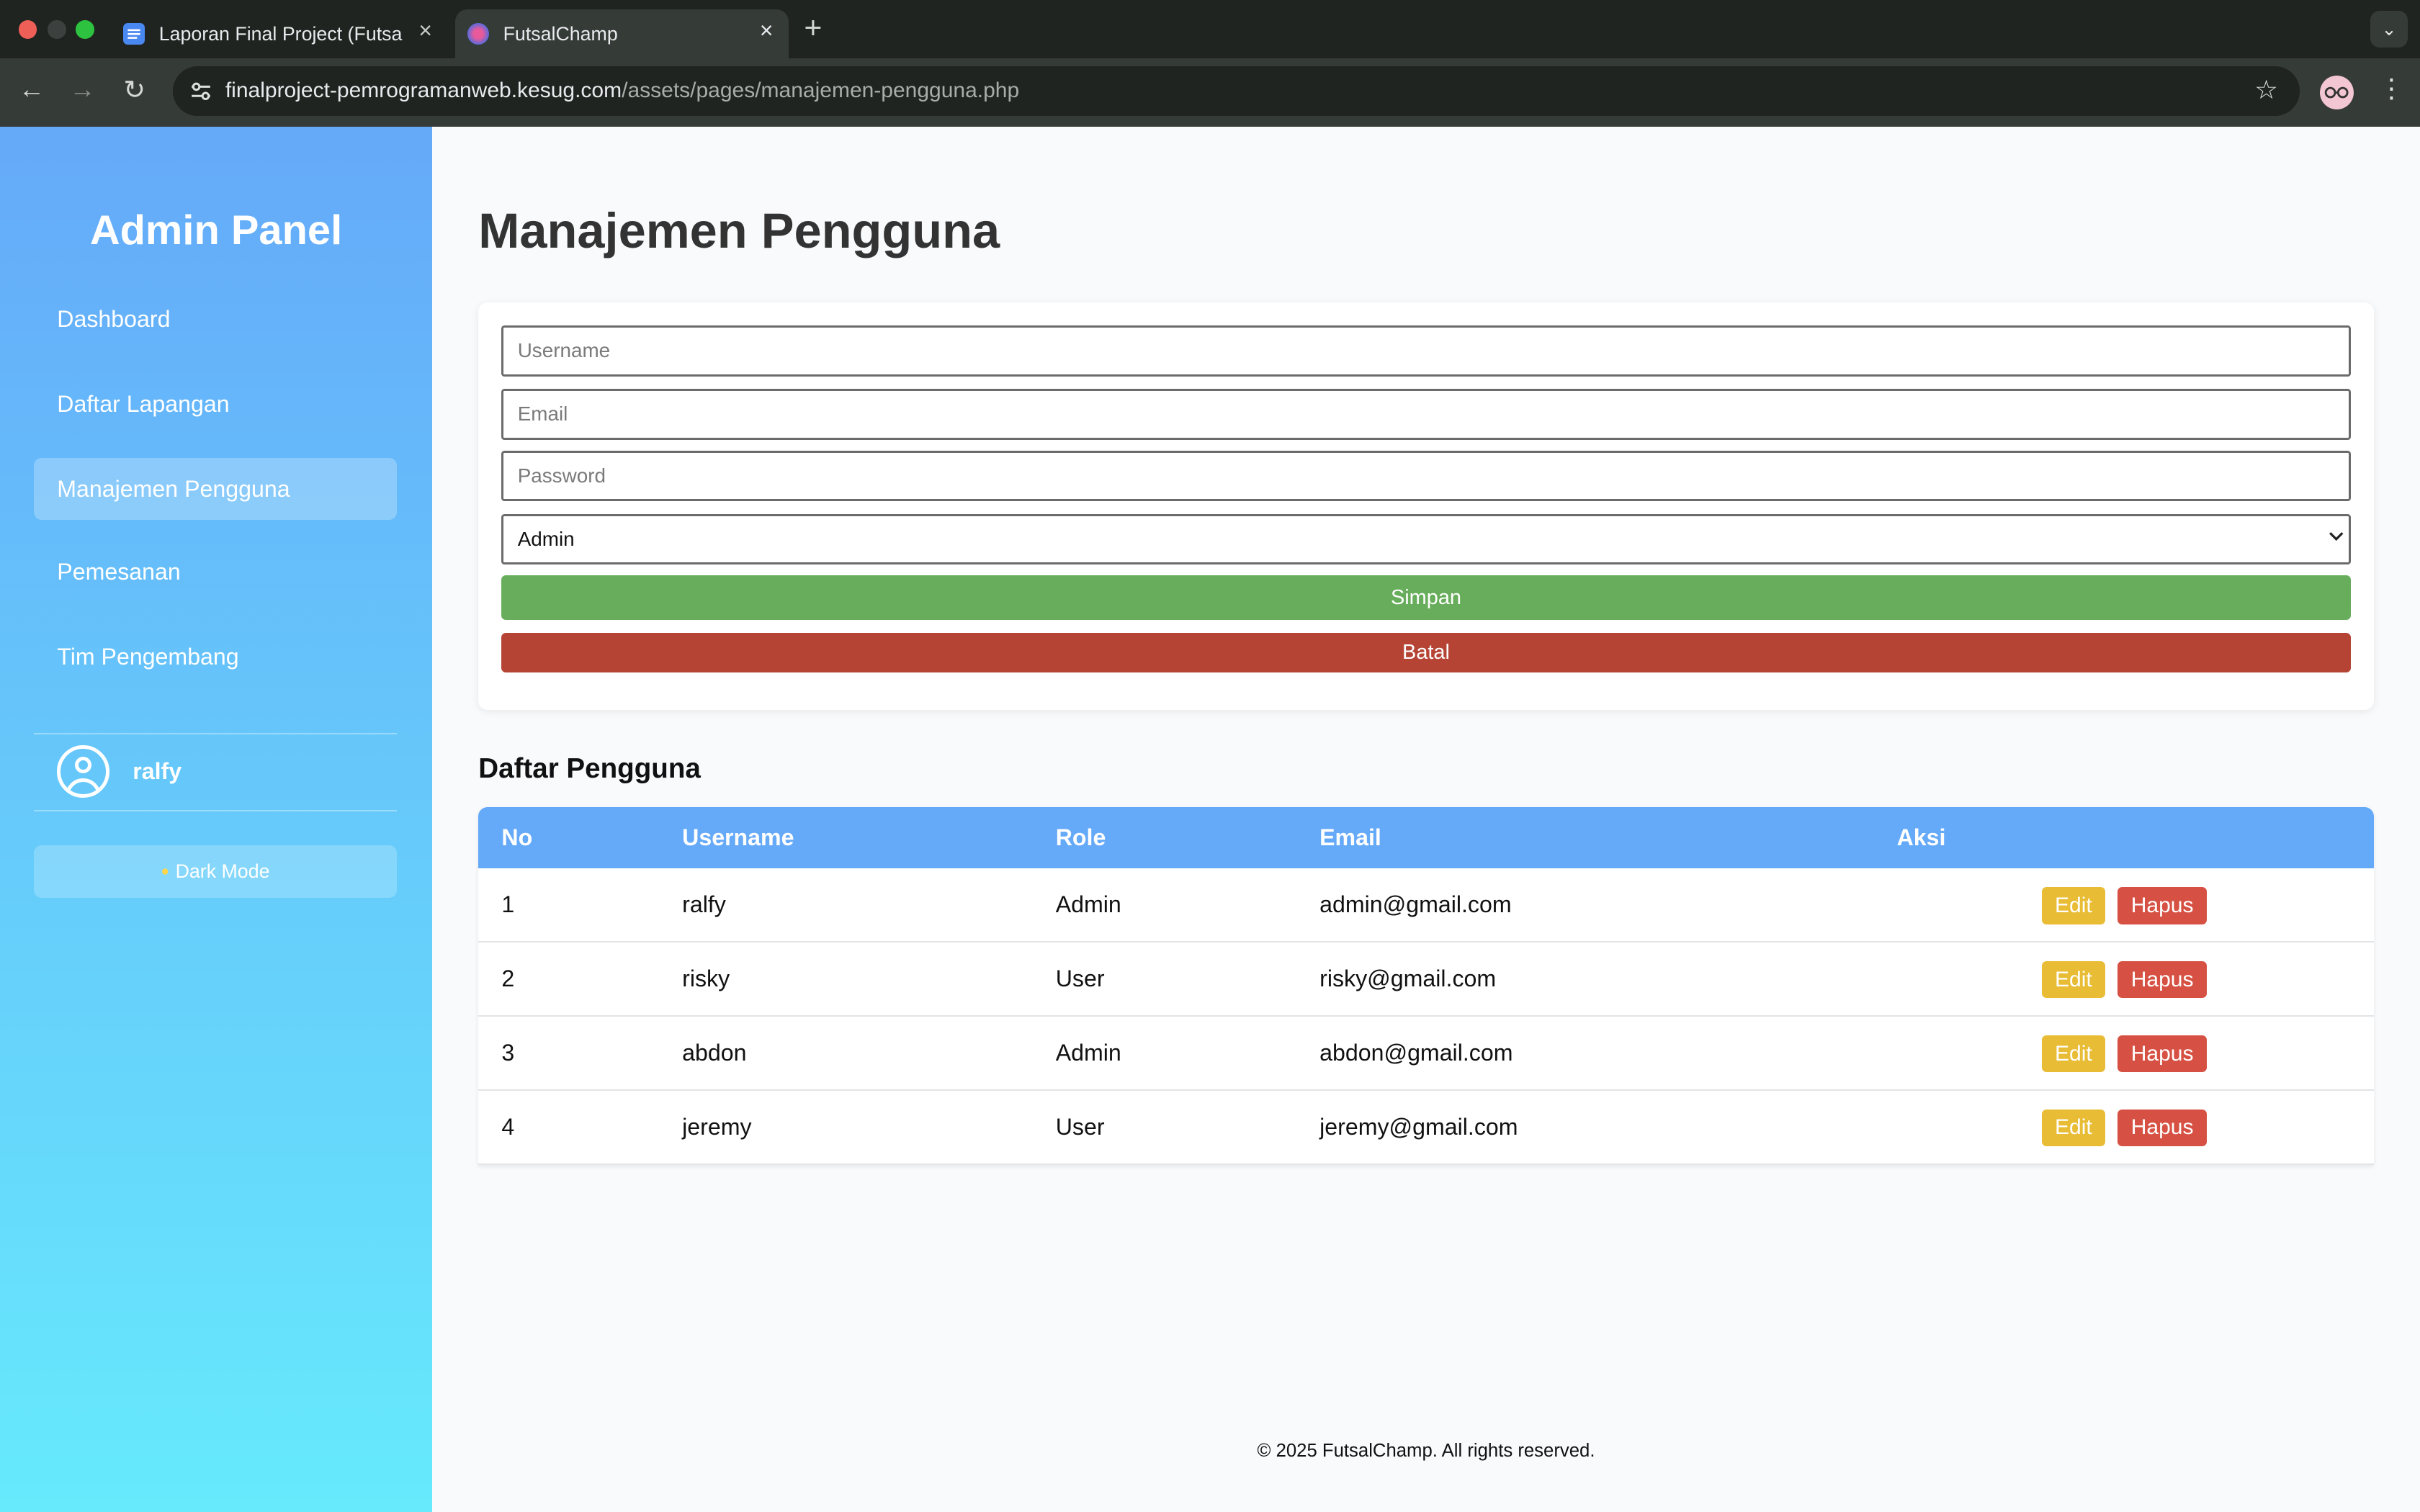 This screenshot has height=1512, width=2420. Describe the element at coordinates (1080, 837) in the screenshot. I see `column-header: Role` at that location.